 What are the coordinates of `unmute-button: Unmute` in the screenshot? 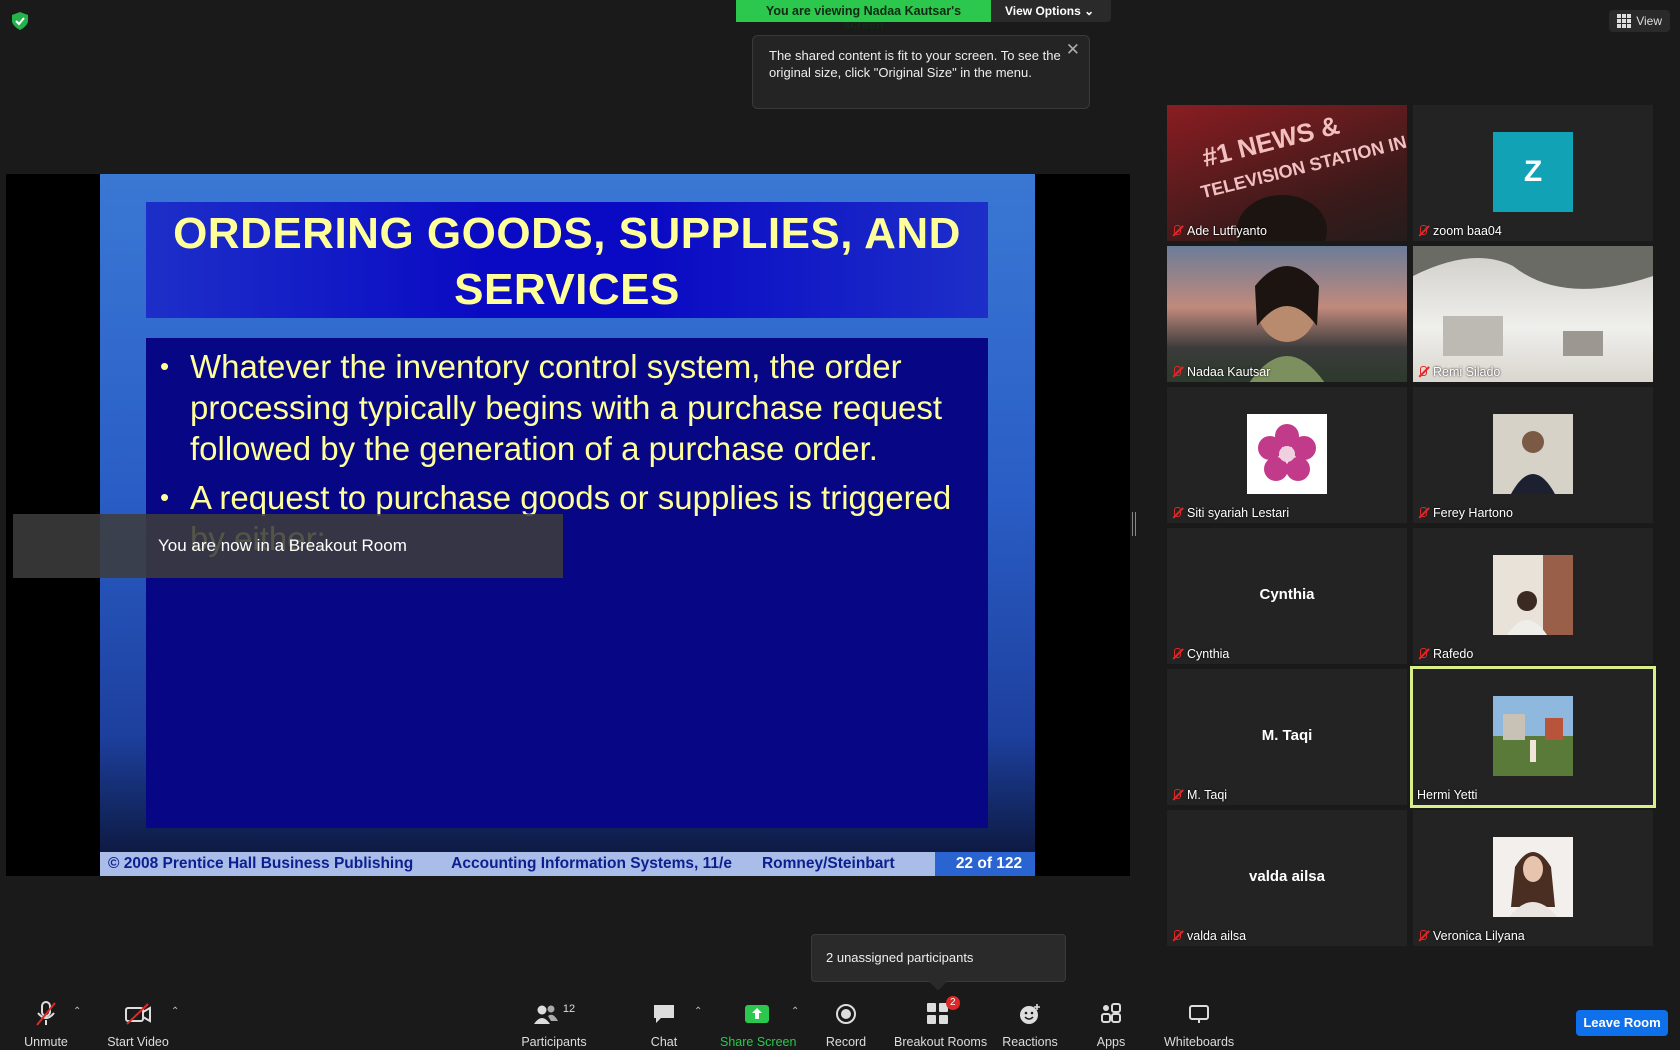 It's located at (46, 1024).